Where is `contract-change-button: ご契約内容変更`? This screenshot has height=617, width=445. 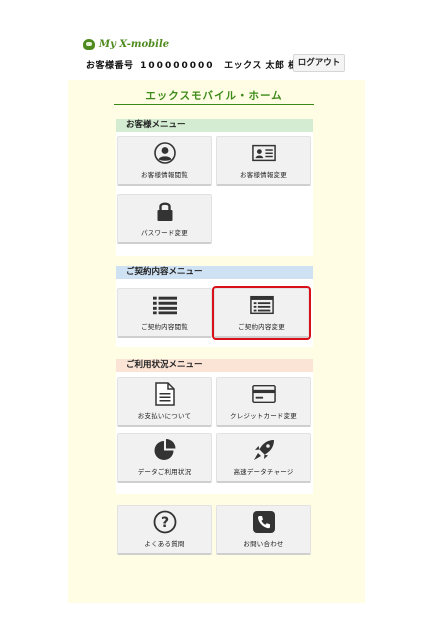
contract-change-button: ご契約内容変更 is located at coordinates (261, 313).